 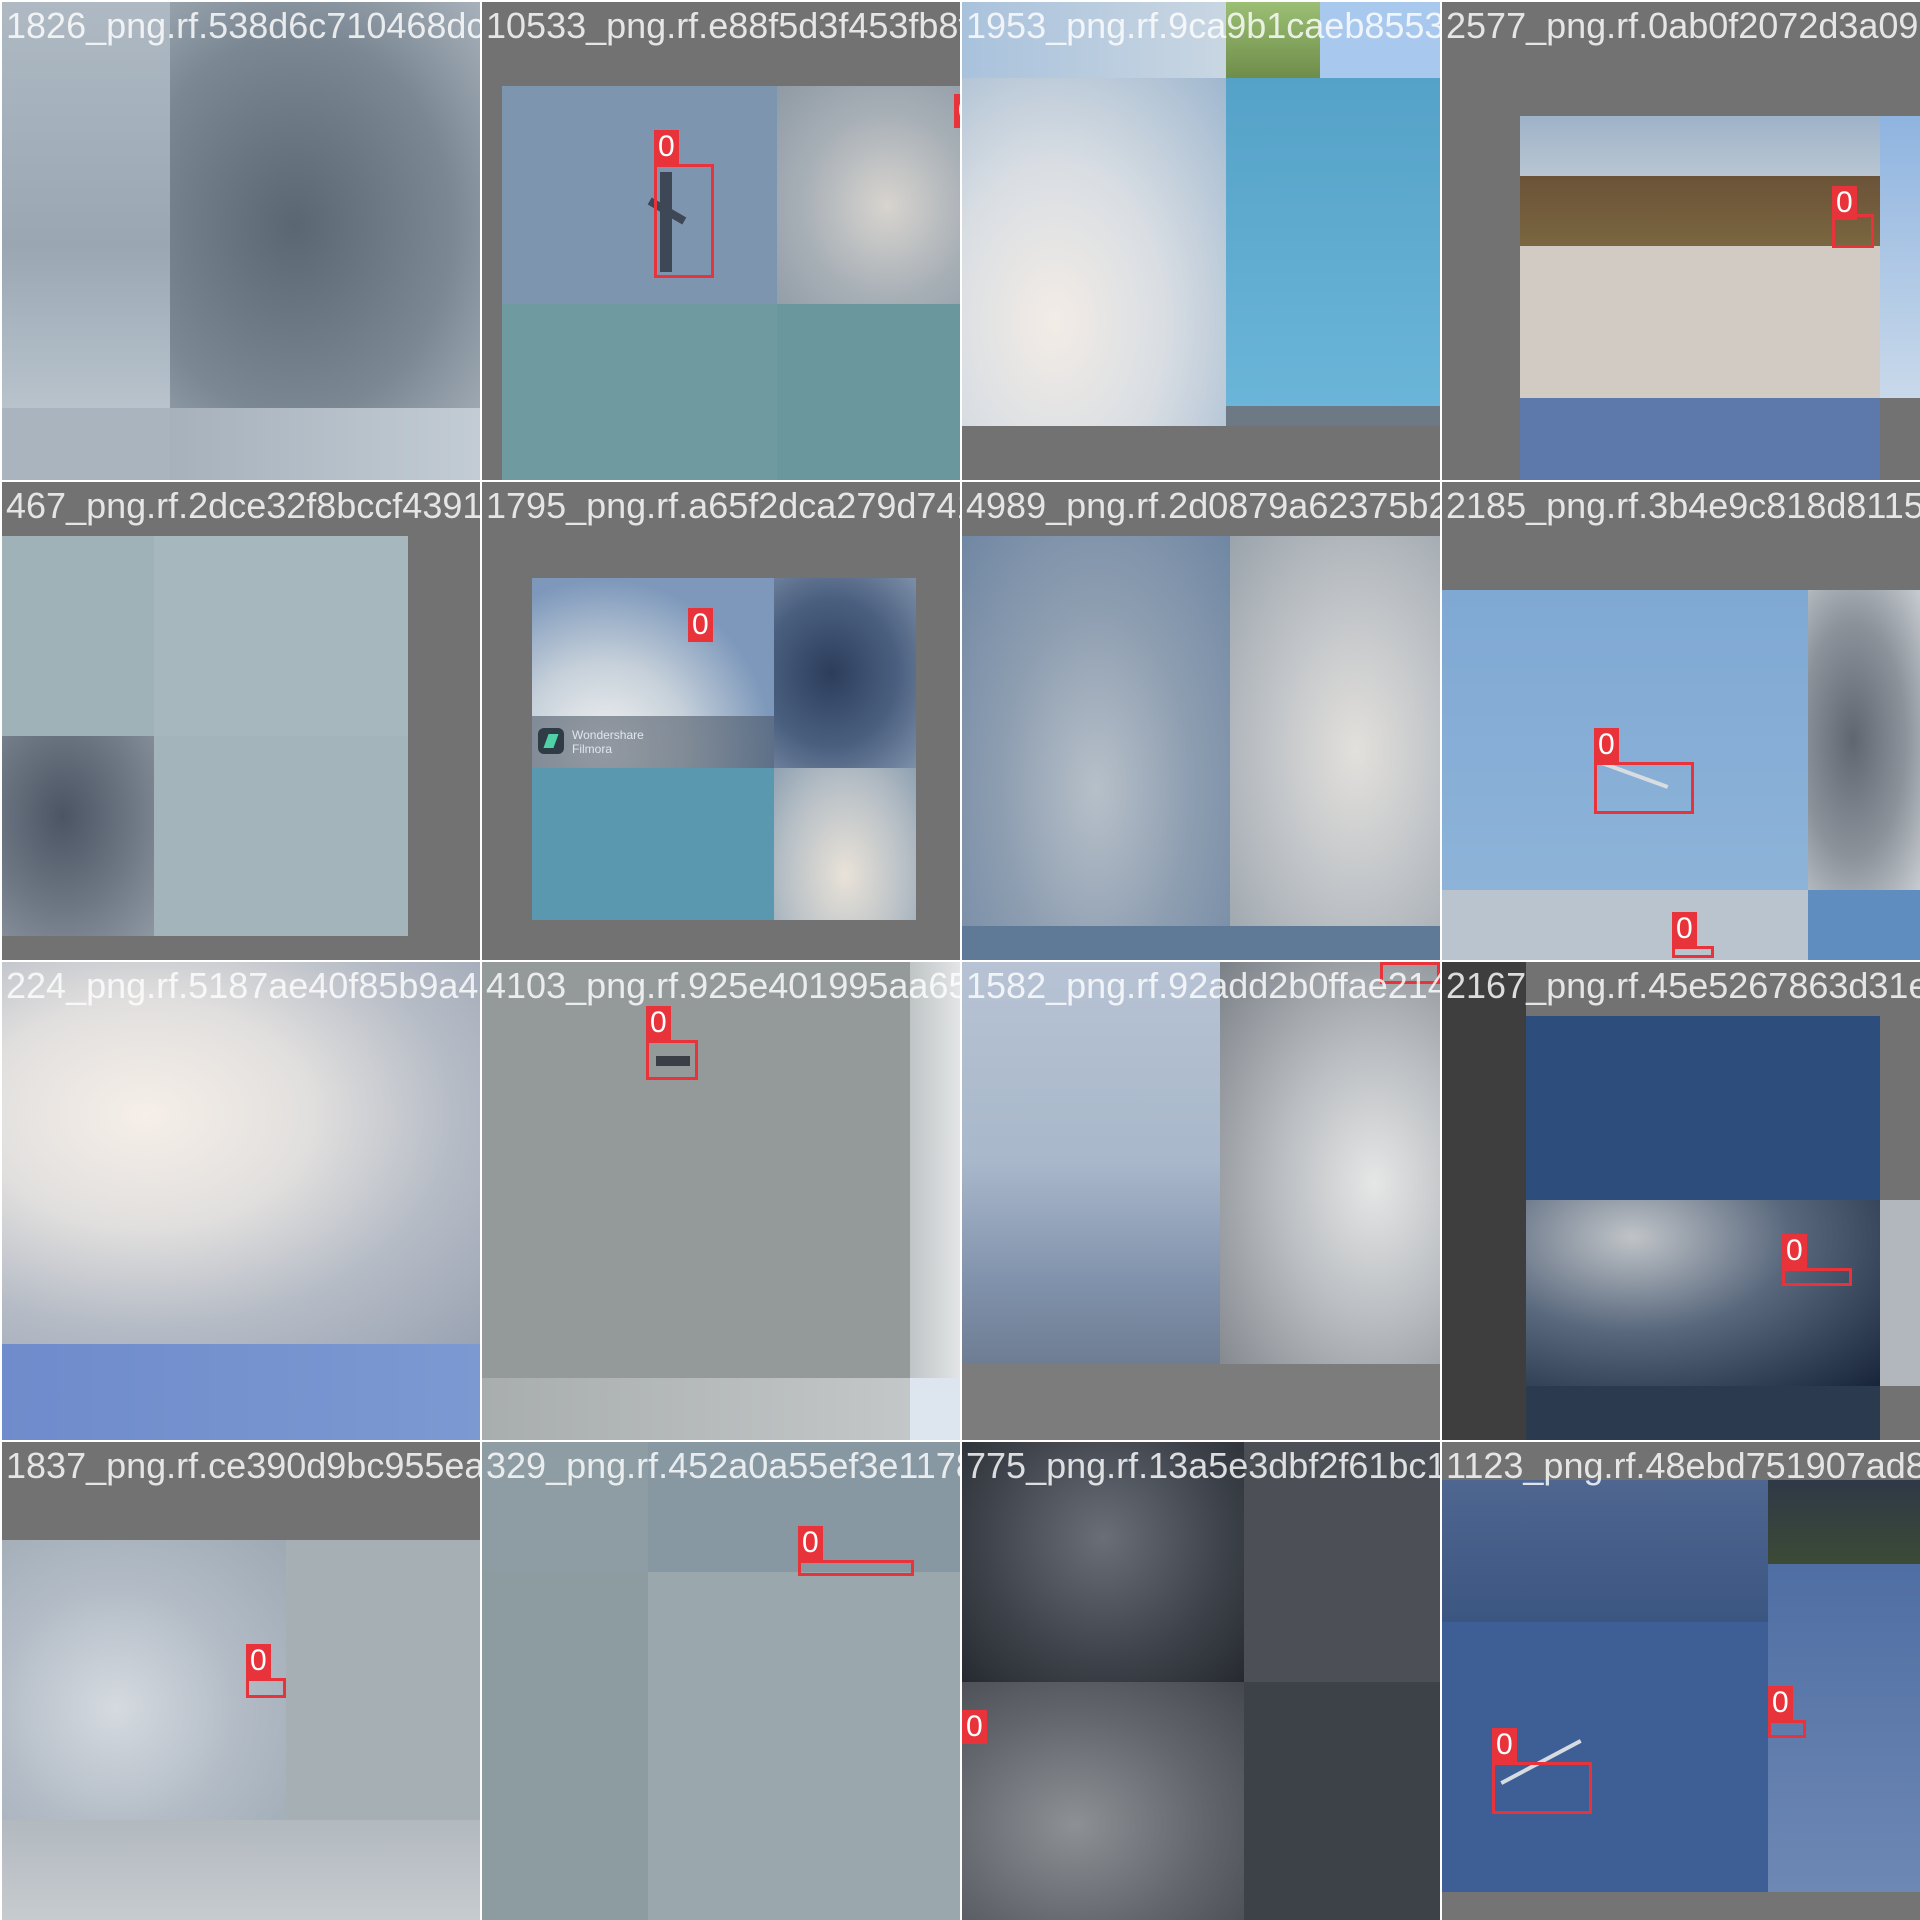 I want to click on mosaic-tile: 4989_png.rf.2d0879a62375b21b5, so click(x=1201, y=721).